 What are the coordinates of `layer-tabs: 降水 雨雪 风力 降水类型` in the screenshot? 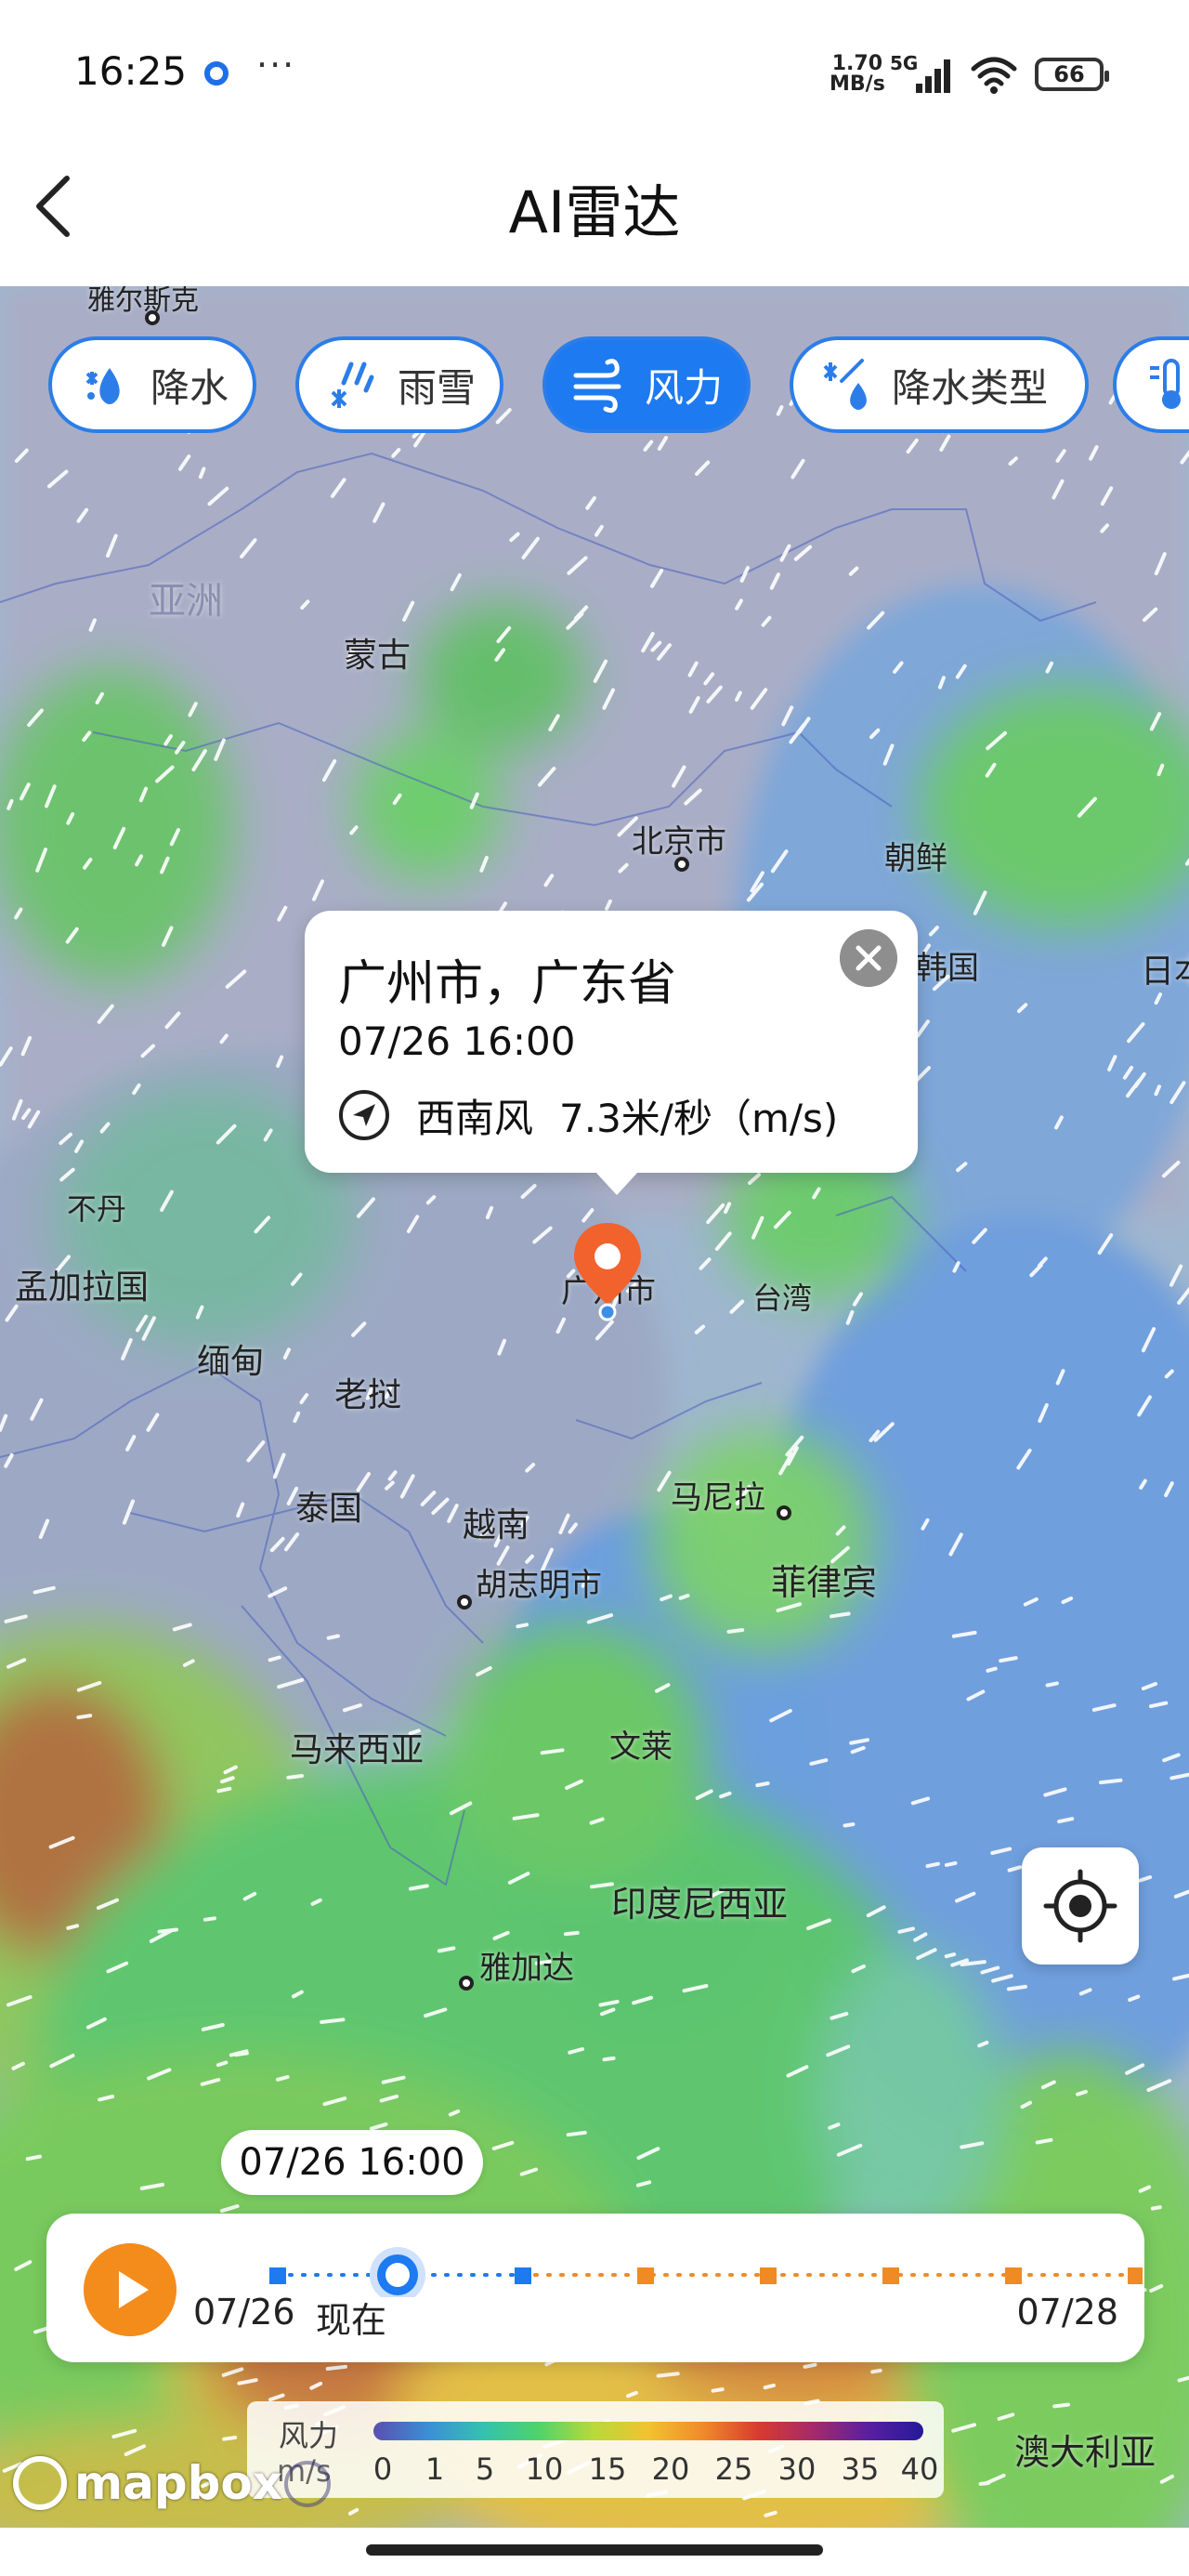 It's located at (618, 388).